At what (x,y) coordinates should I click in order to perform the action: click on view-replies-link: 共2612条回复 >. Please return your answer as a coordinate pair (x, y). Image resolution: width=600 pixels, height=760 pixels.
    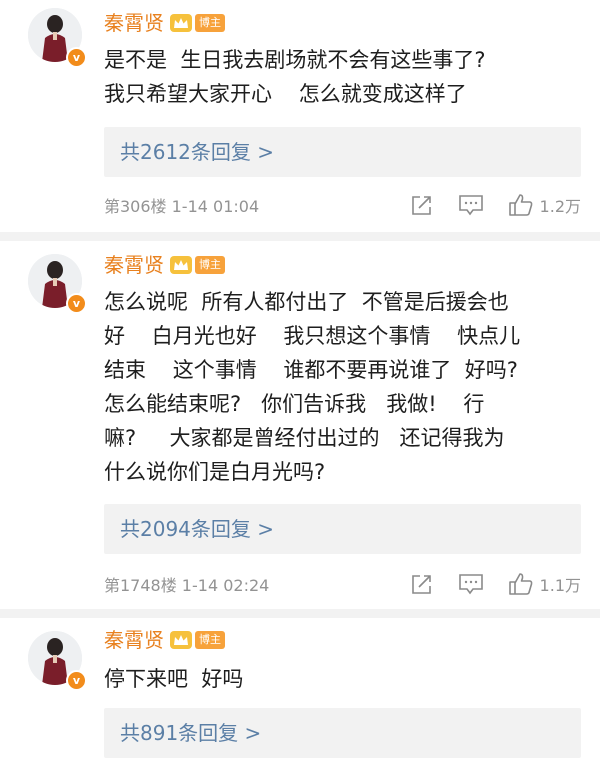
    Looking at the image, I should click on (197, 152).